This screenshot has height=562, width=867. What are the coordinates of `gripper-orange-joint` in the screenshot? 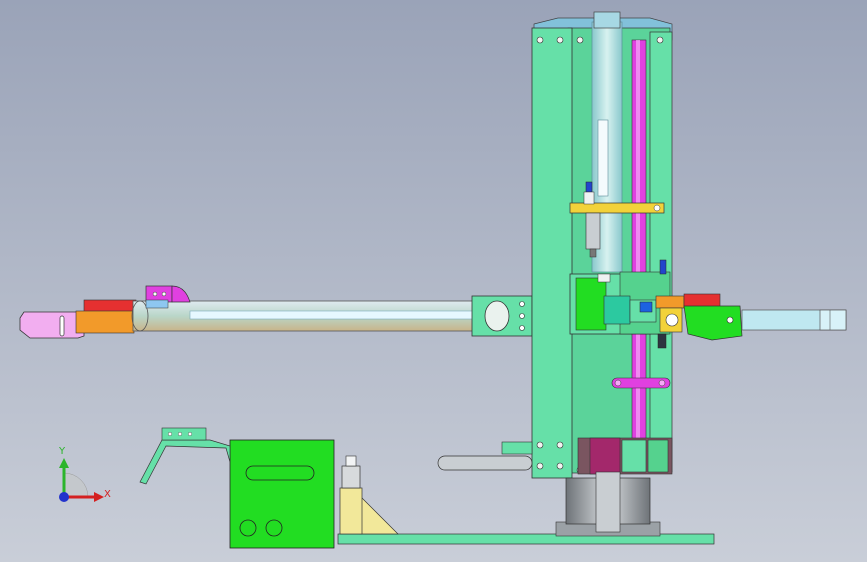 It's located at (670, 302).